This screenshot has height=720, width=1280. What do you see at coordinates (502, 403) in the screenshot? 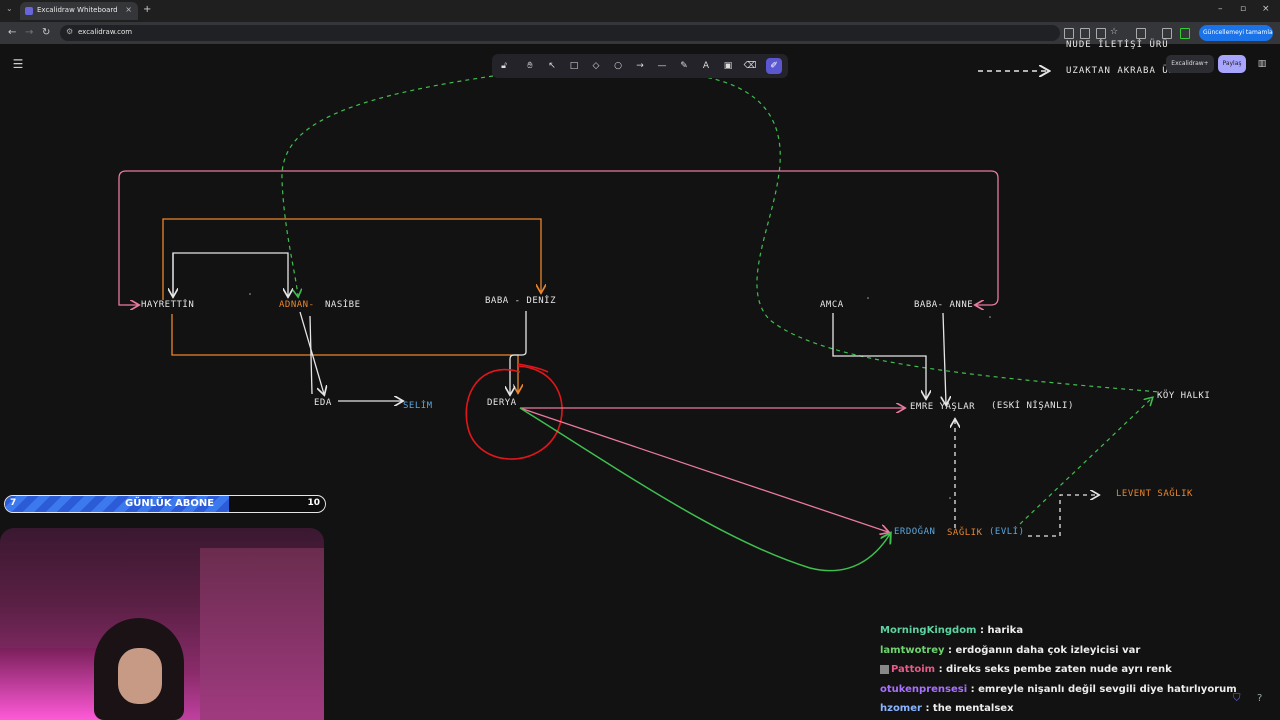
I see `node-derya: DERYA` at bounding box center [502, 403].